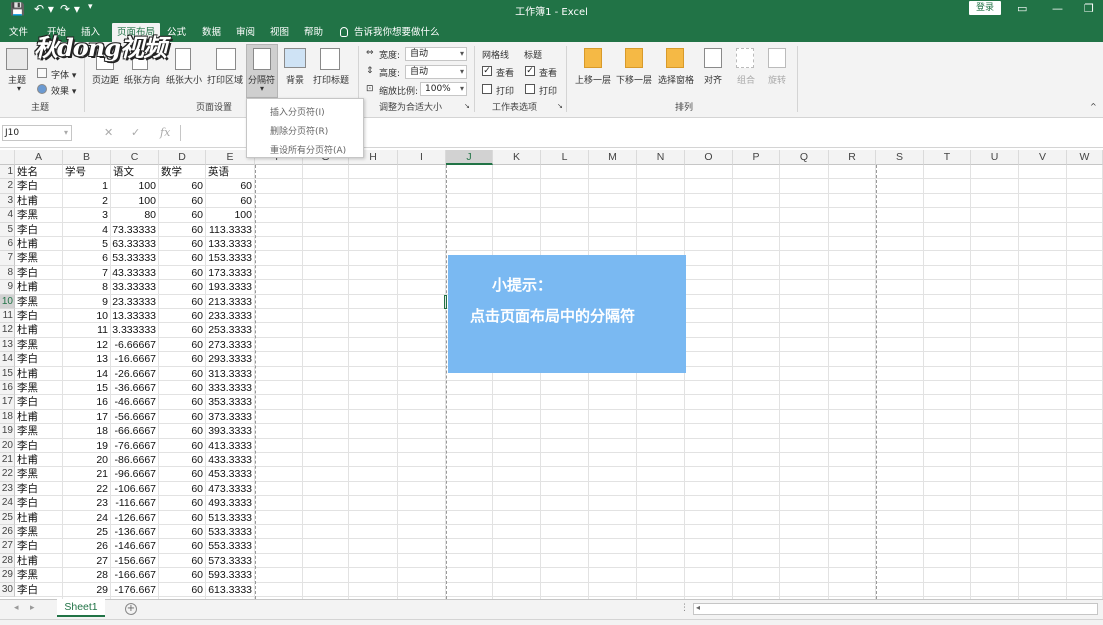 The image size is (1103, 625). I want to click on table-cell: -116.667, so click(134, 503).